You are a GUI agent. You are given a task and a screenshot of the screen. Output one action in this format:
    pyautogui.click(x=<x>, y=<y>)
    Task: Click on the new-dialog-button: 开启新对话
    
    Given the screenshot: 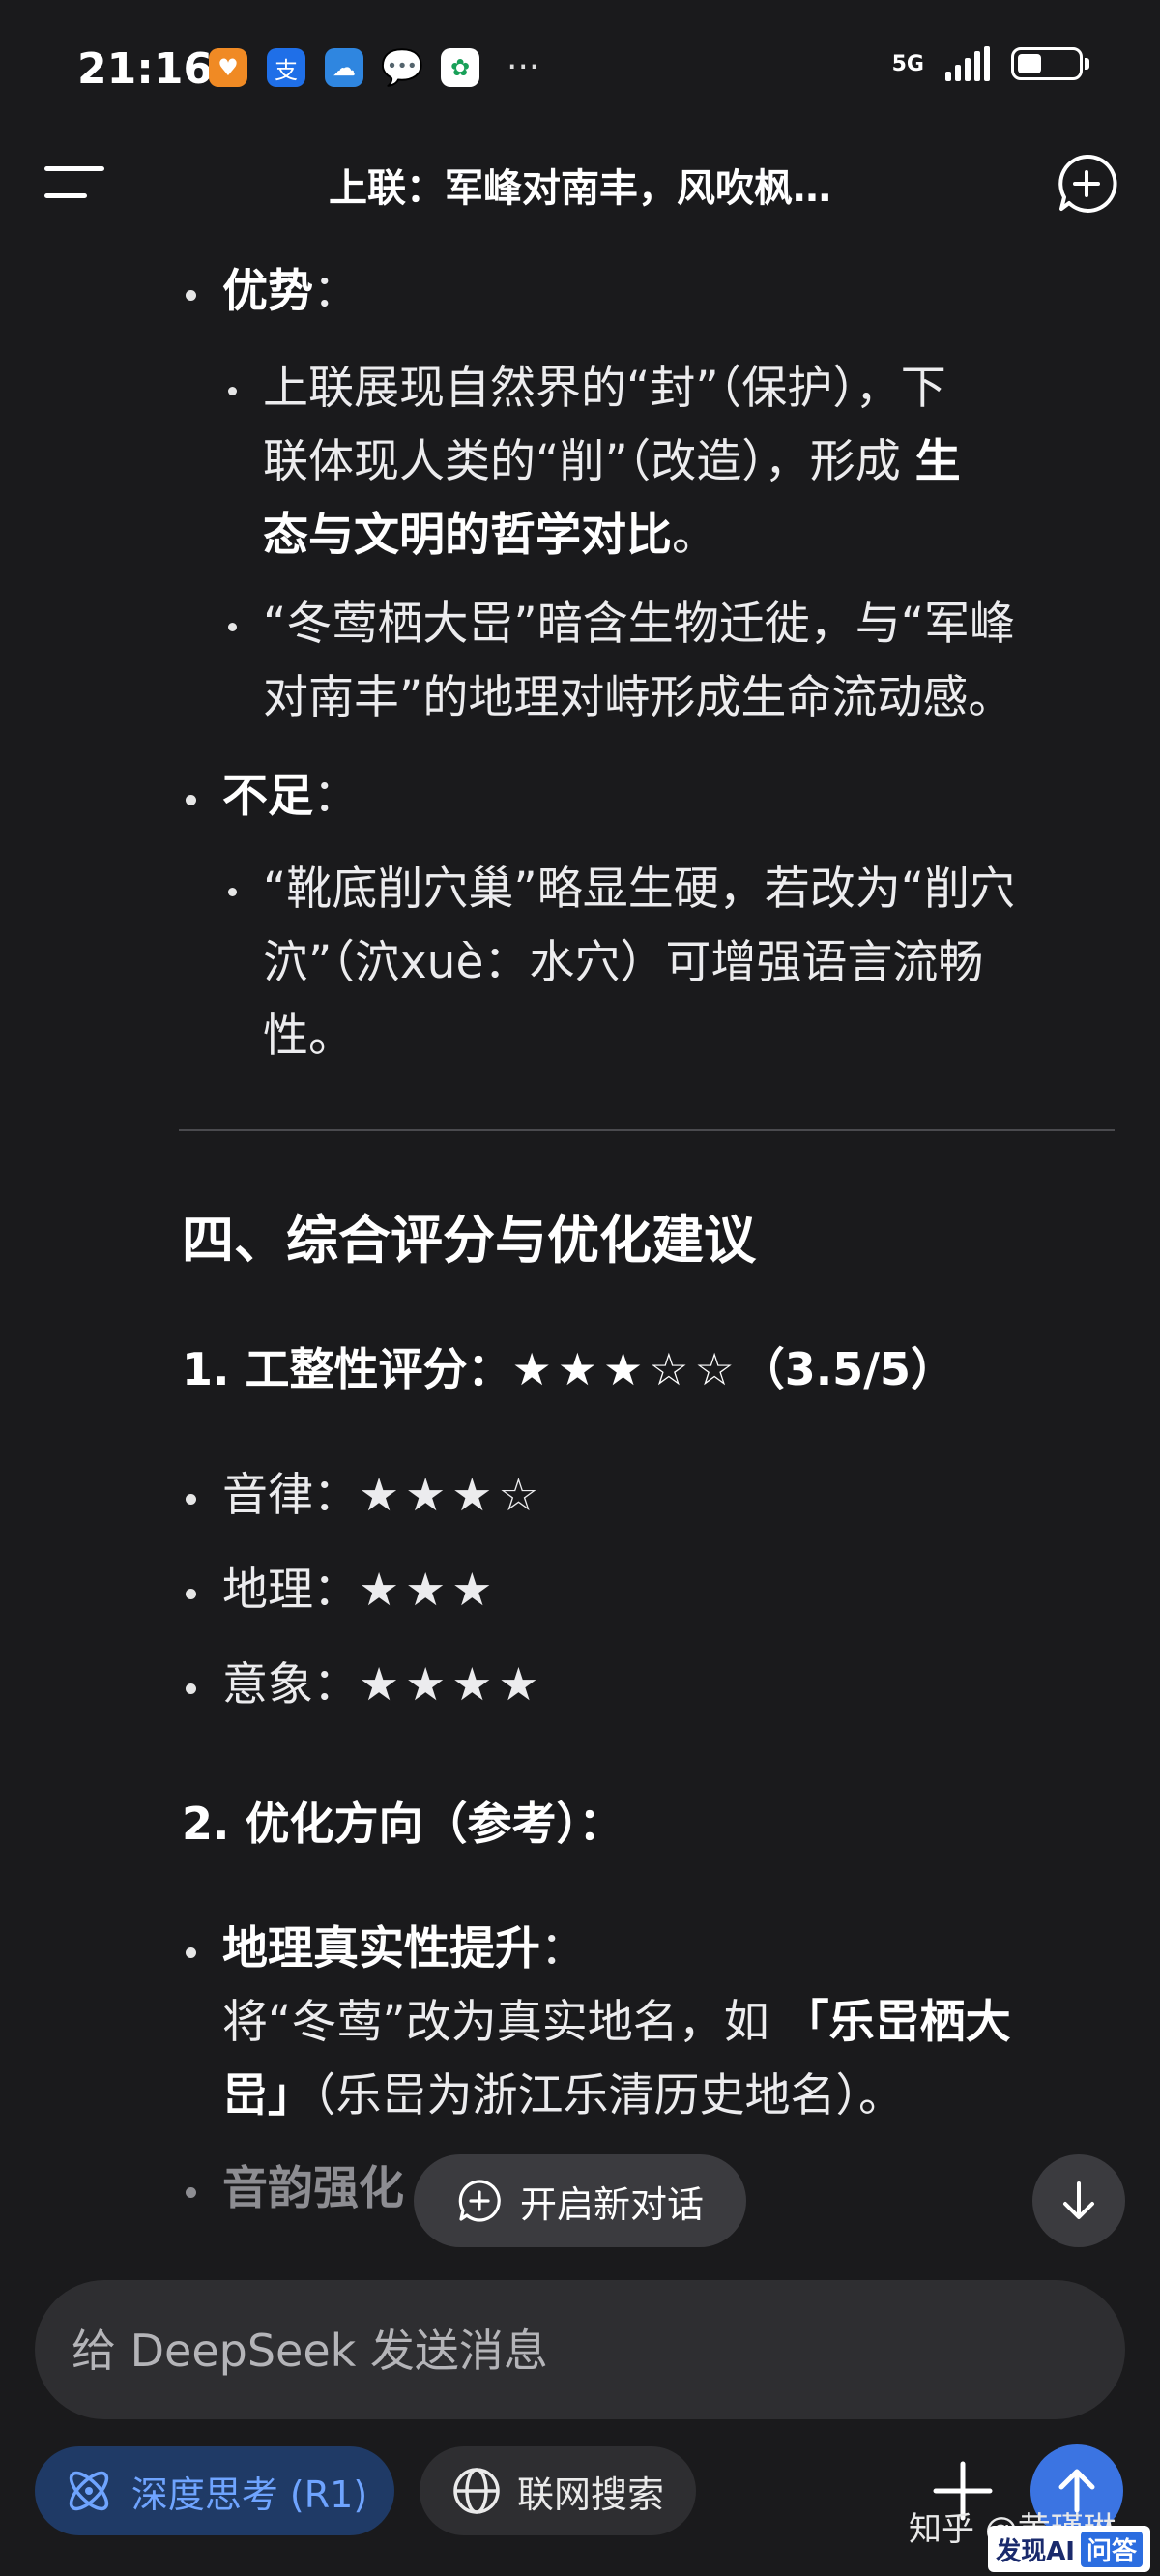 What is the action you would take?
    pyautogui.click(x=580, y=2200)
    